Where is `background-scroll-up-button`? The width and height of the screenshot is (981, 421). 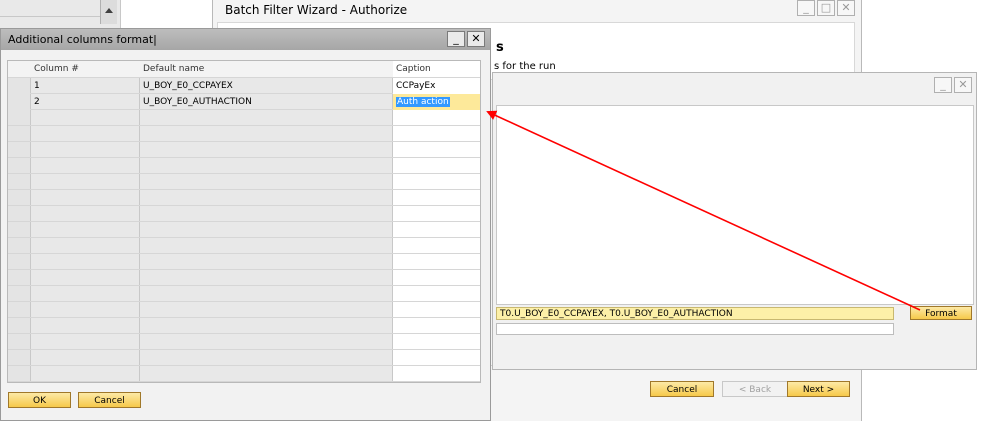
background-scroll-up-button is located at coordinates (108, 12).